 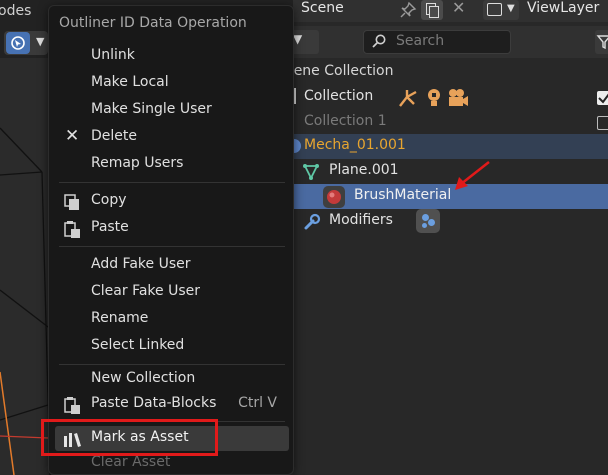 I want to click on menu-item-clear-fake-user: Clear Fake User, so click(x=172, y=292).